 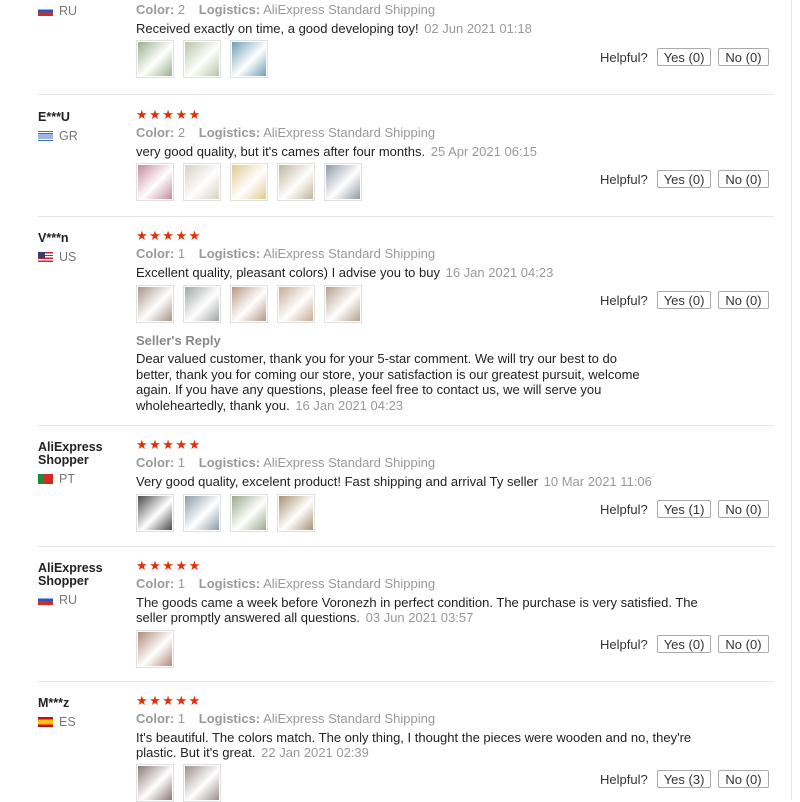 I want to click on country-code: ES, so click(x=67, y=722).